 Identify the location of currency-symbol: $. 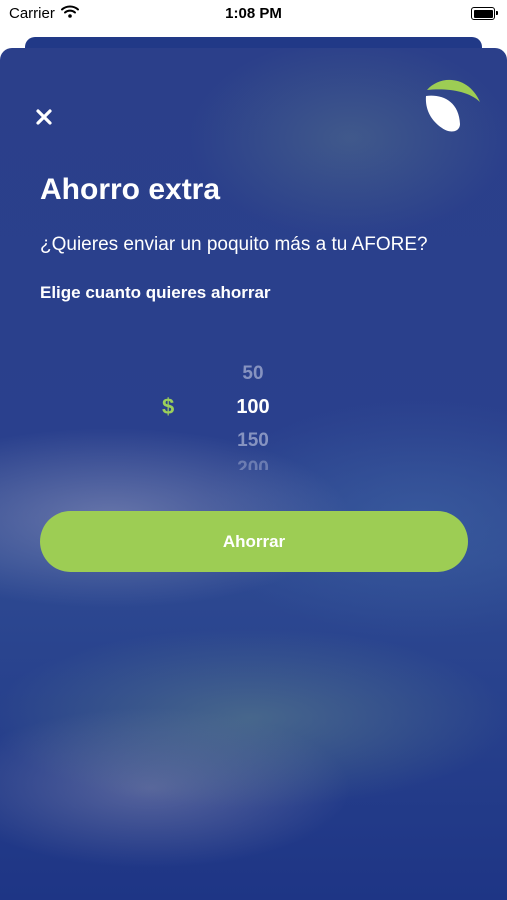
(168, 406).